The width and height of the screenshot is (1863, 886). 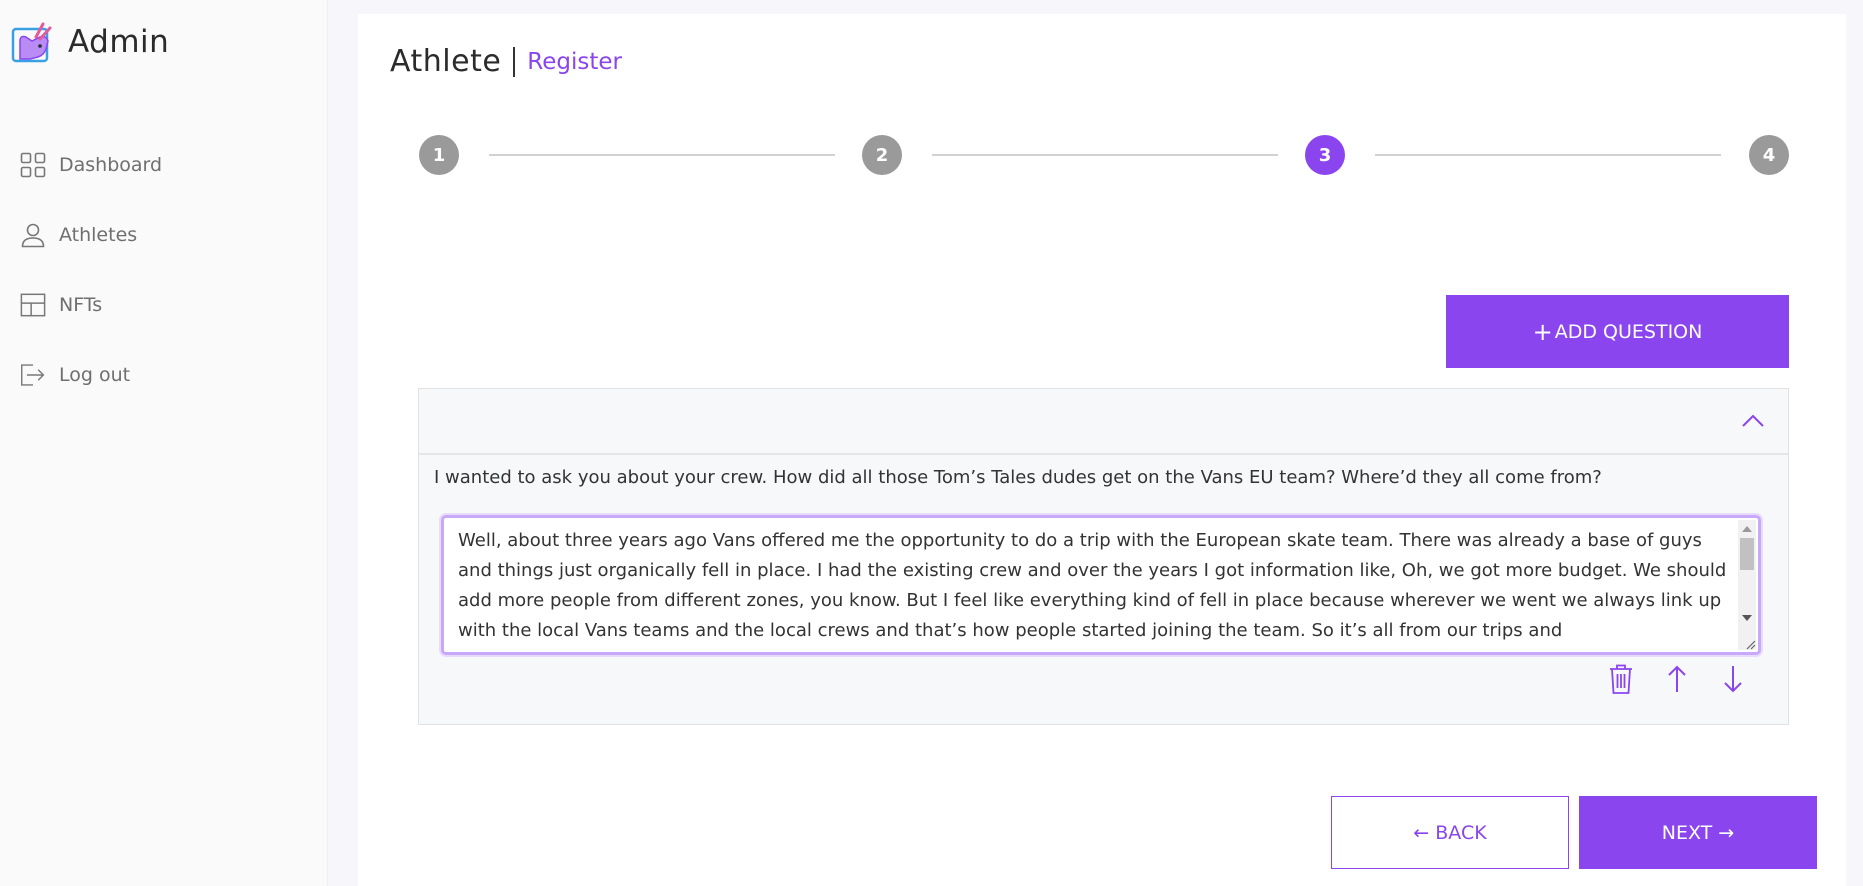 I want to click on add-question-button: + ADD QUESTION, so click(x=1617, y=331).